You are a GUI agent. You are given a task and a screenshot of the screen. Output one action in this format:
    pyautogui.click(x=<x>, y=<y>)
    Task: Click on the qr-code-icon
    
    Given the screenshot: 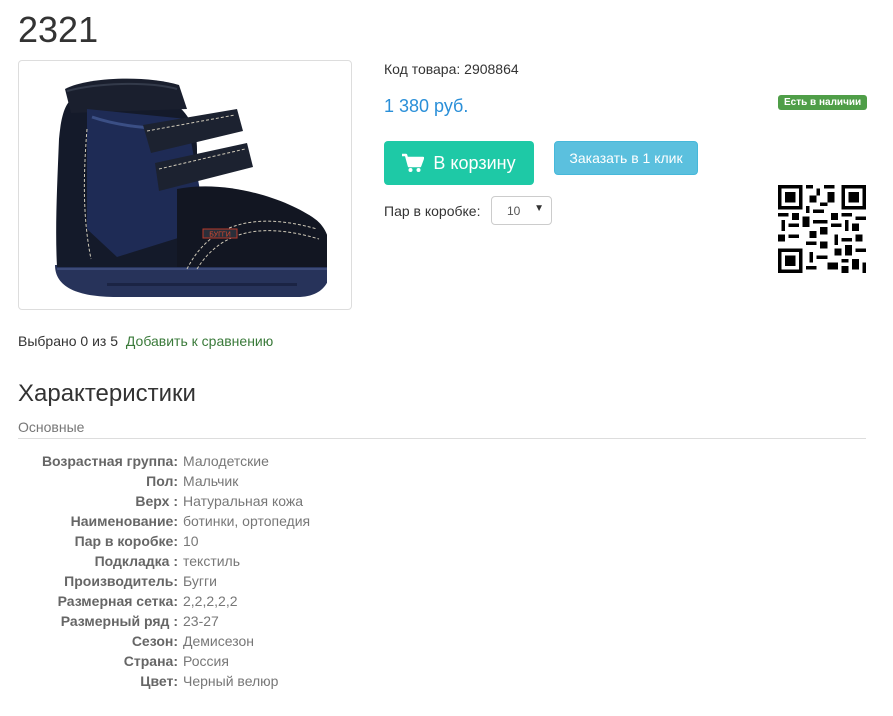 What is the action you would take?
    pyautogui.click(x=822, y=229)
    